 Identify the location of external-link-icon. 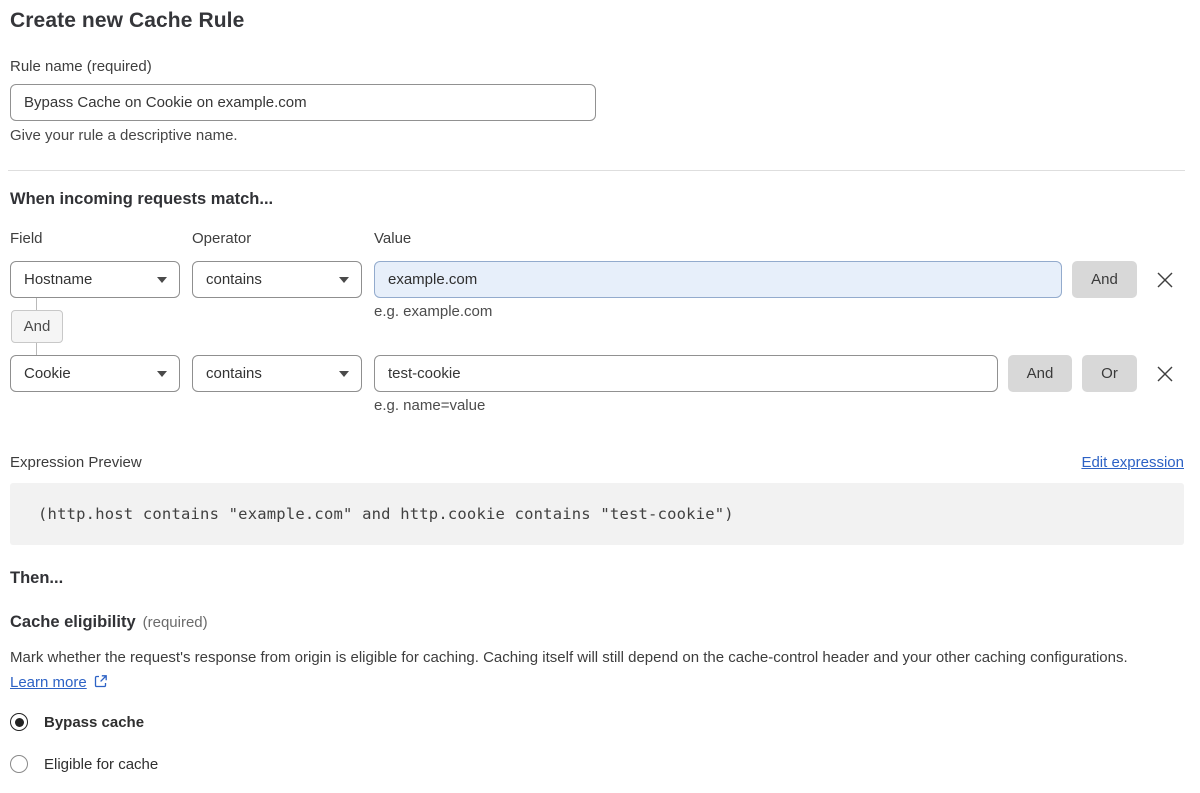
(100, 680).